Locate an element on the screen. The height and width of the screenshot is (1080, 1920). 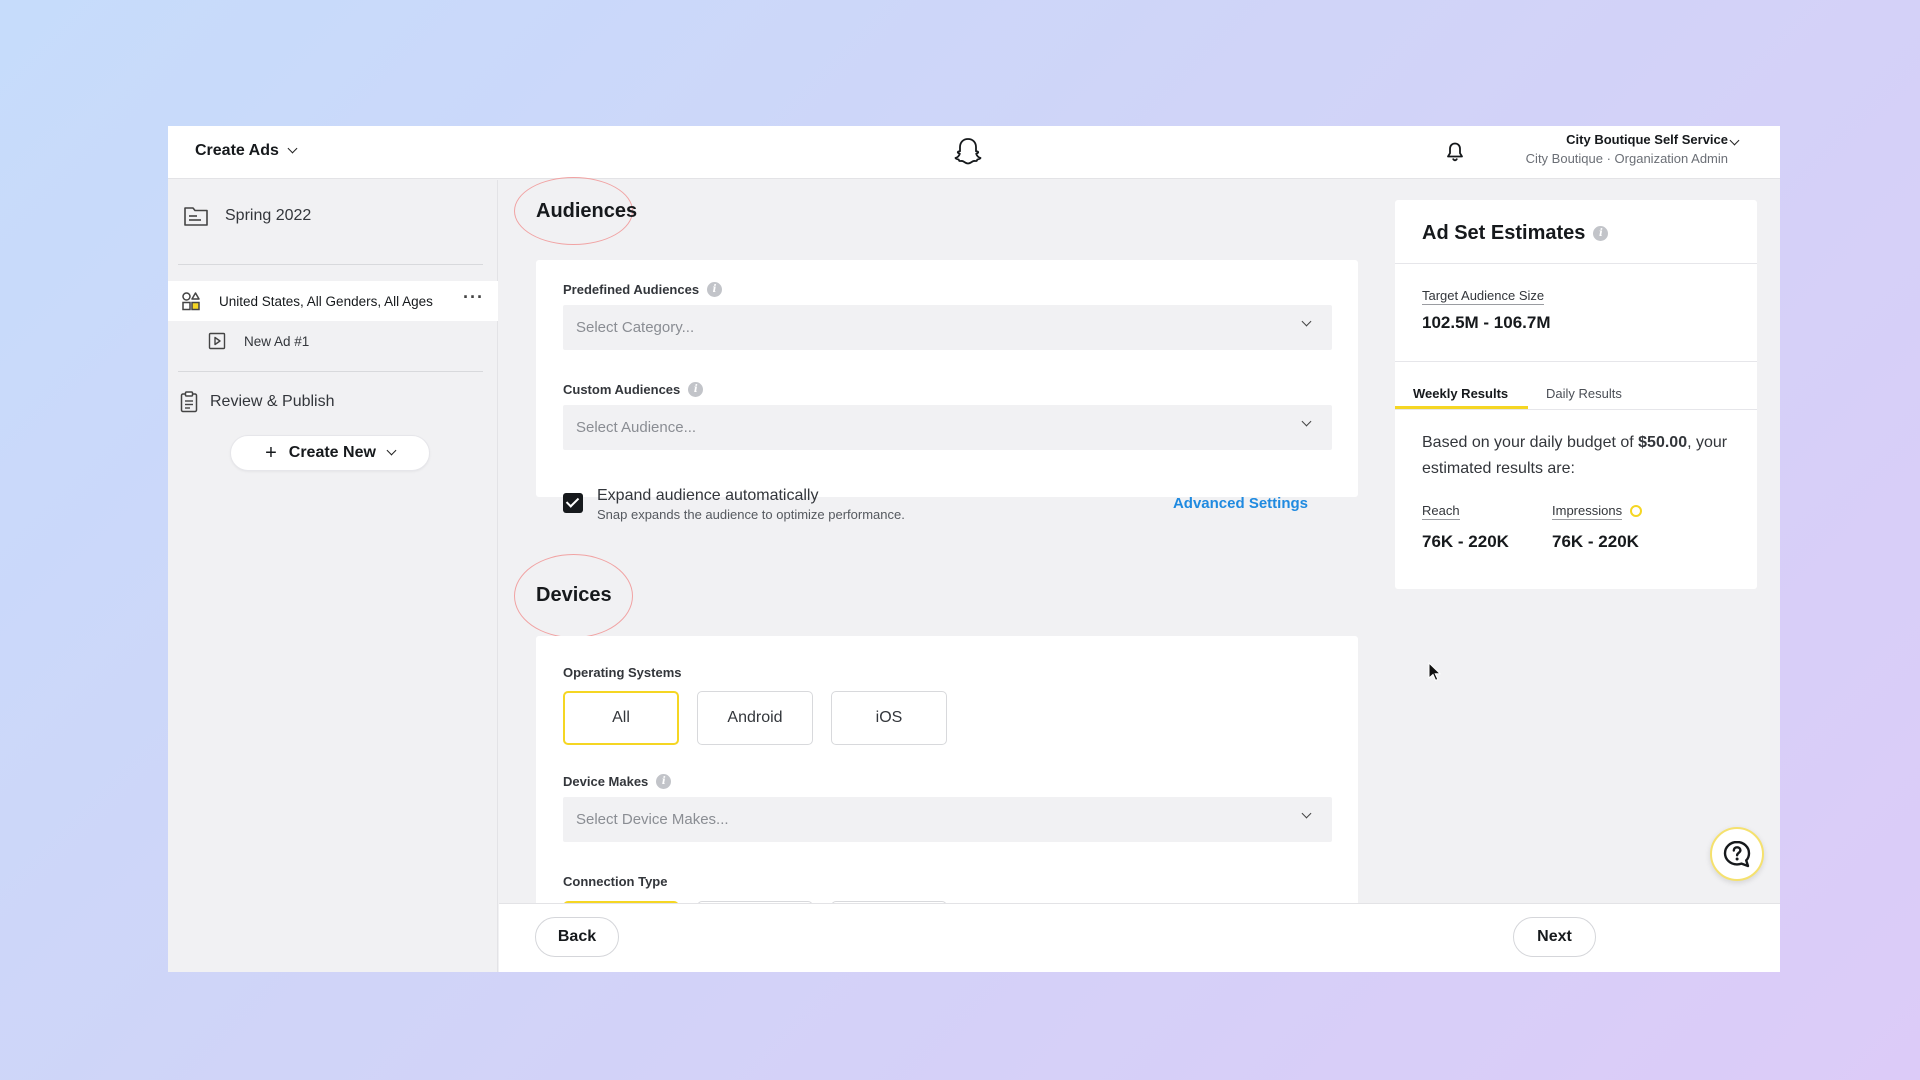
sidebar-campaign: Spring 2022 is located at coordinates (247, 216).